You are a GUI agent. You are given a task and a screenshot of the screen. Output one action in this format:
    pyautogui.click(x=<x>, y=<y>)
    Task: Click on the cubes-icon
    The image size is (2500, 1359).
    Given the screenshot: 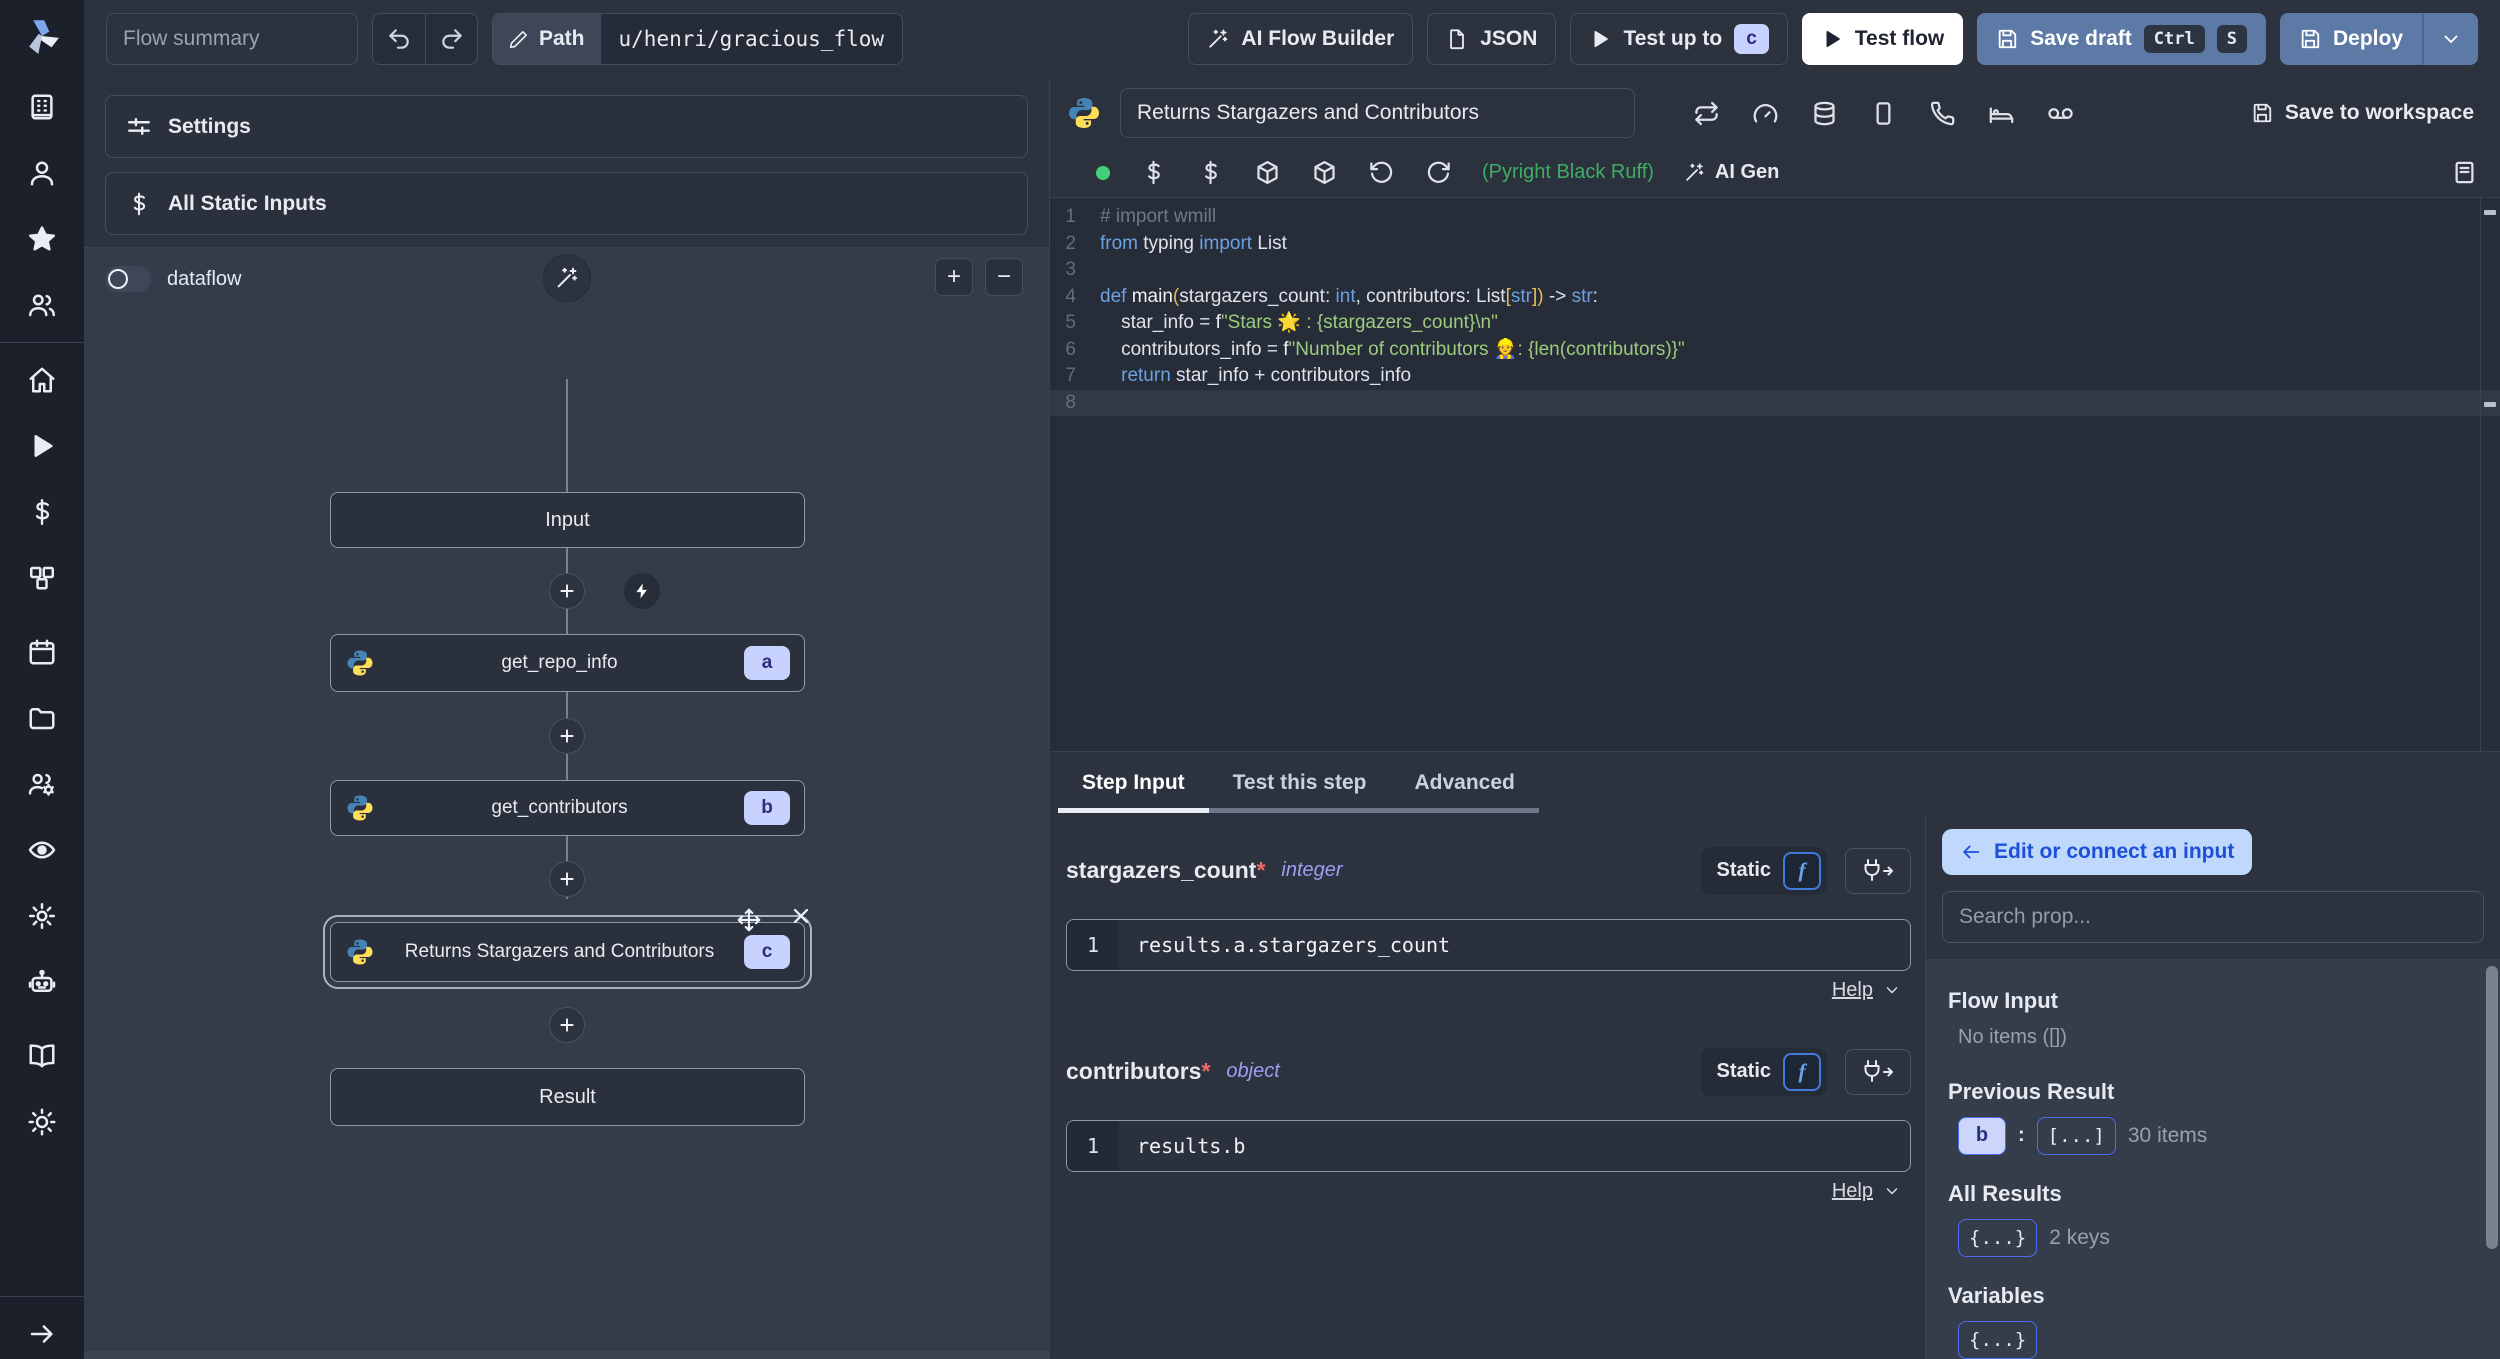 What is the action you would take?
    pyautogui.click(x=42, y=578)
    